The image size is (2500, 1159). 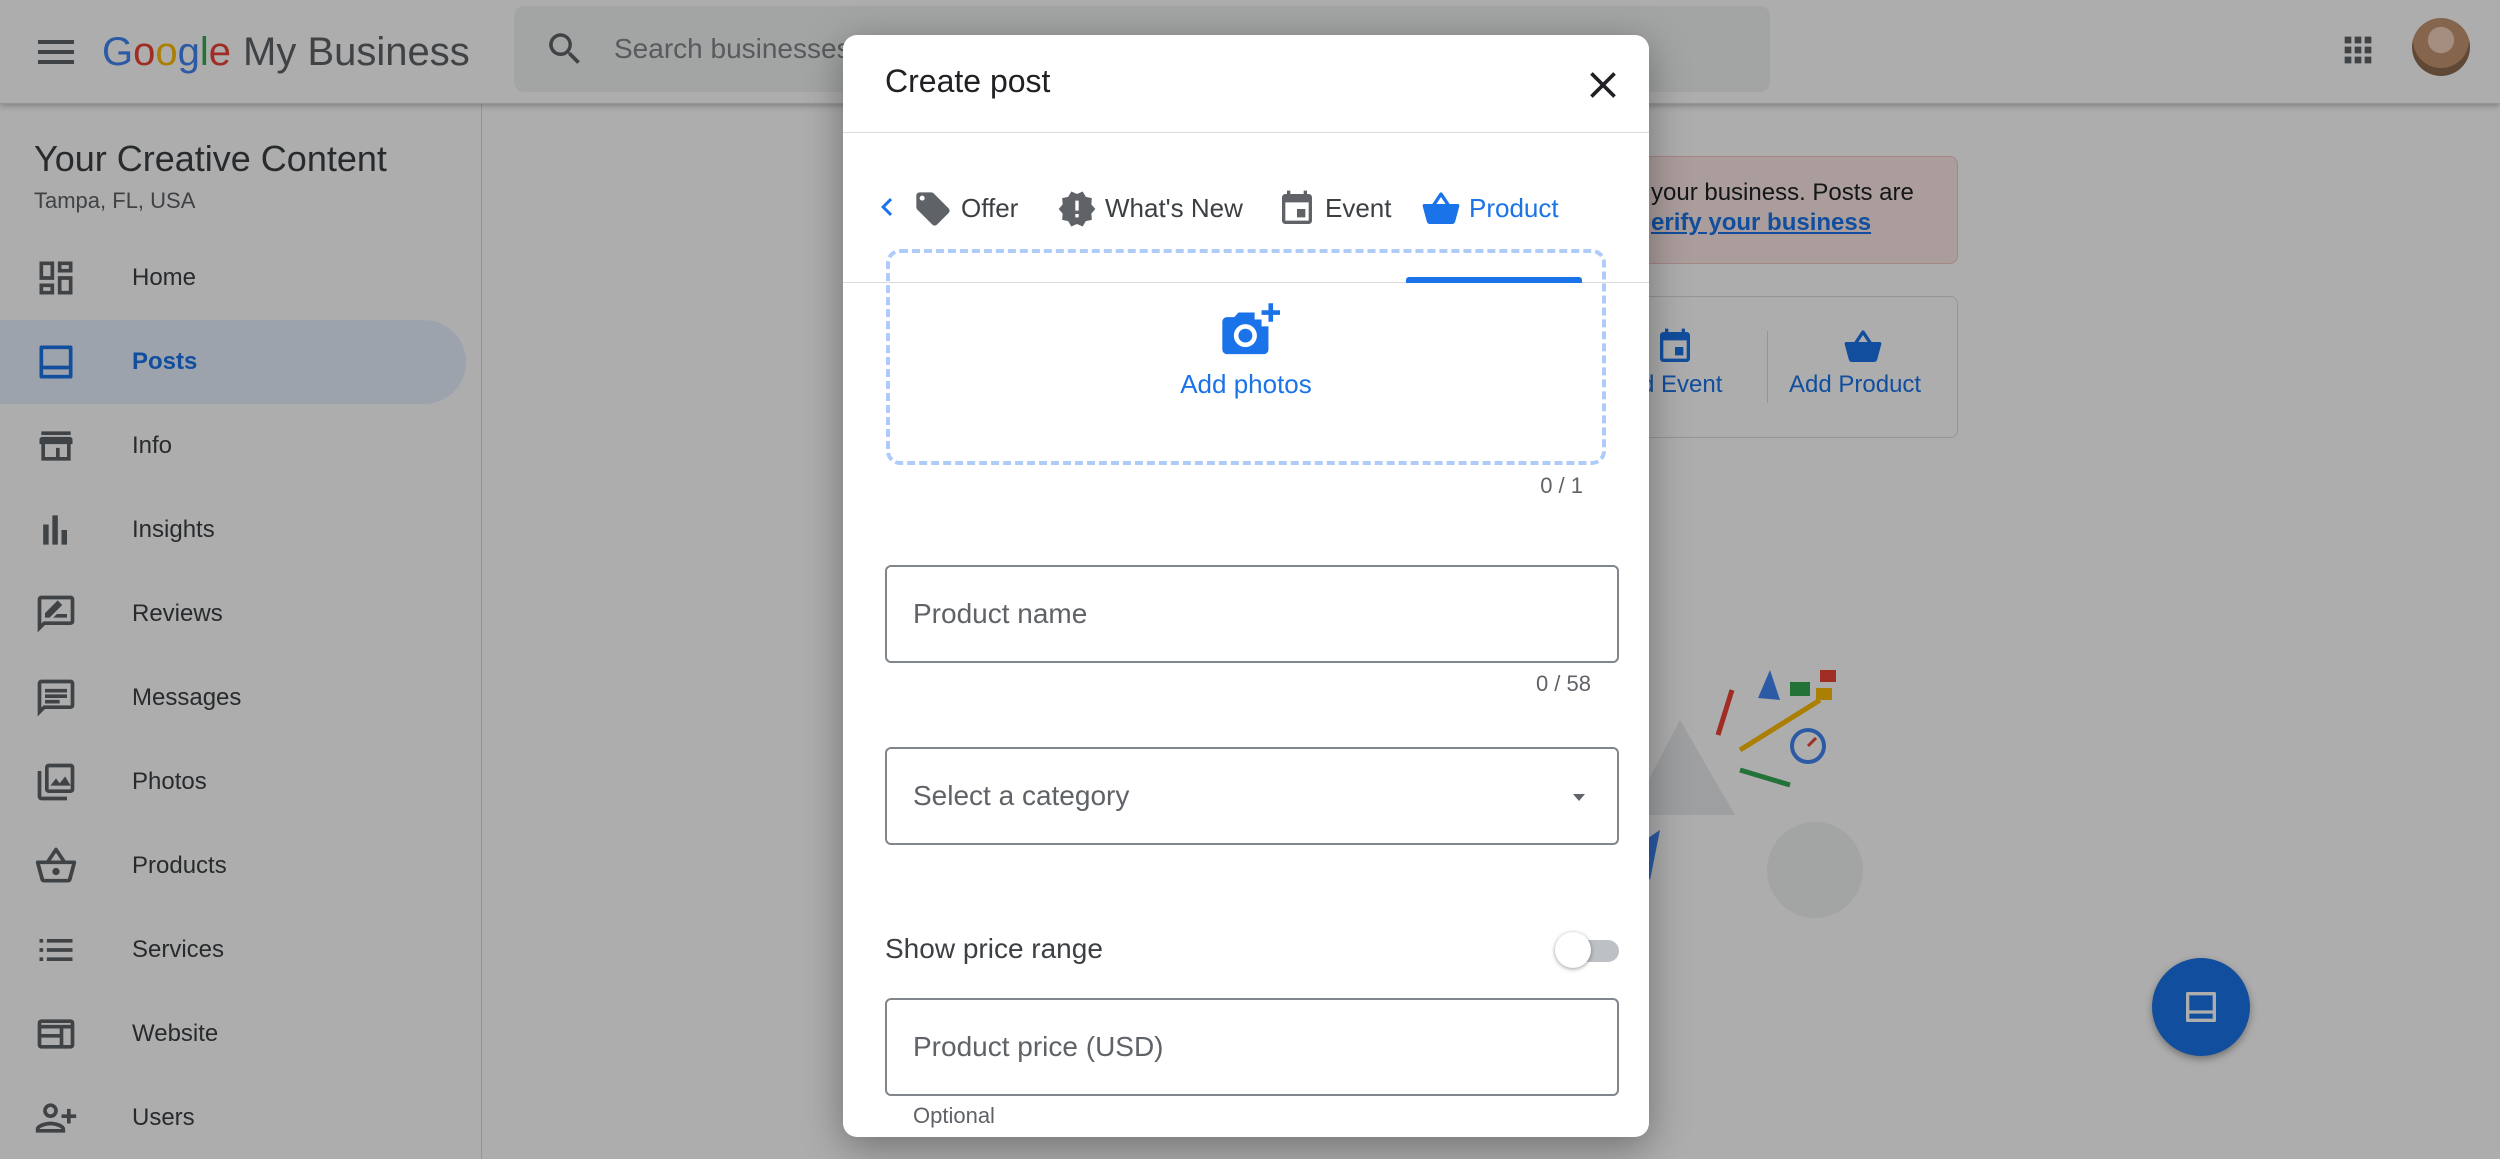 I want to click on chevron-left-icon, so click(x=887, y=207).